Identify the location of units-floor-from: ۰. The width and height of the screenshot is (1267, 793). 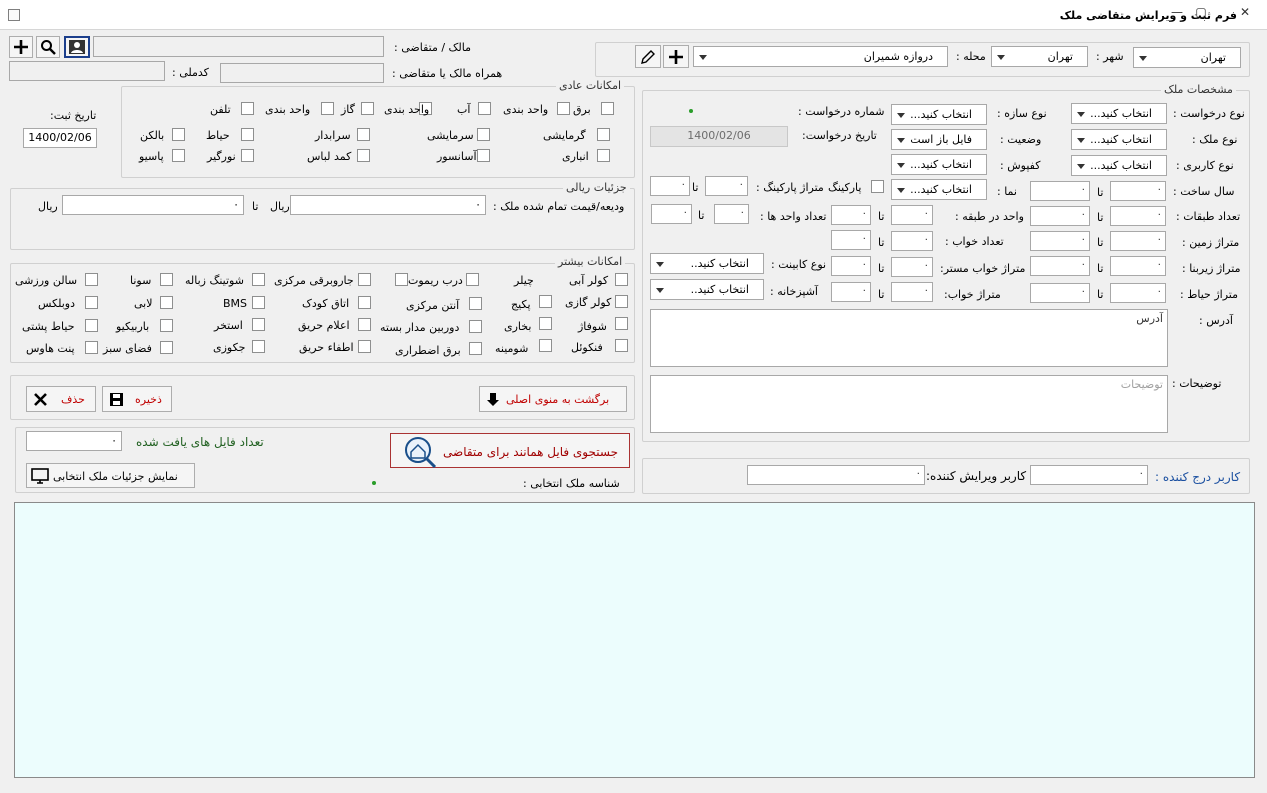
(912, 215).